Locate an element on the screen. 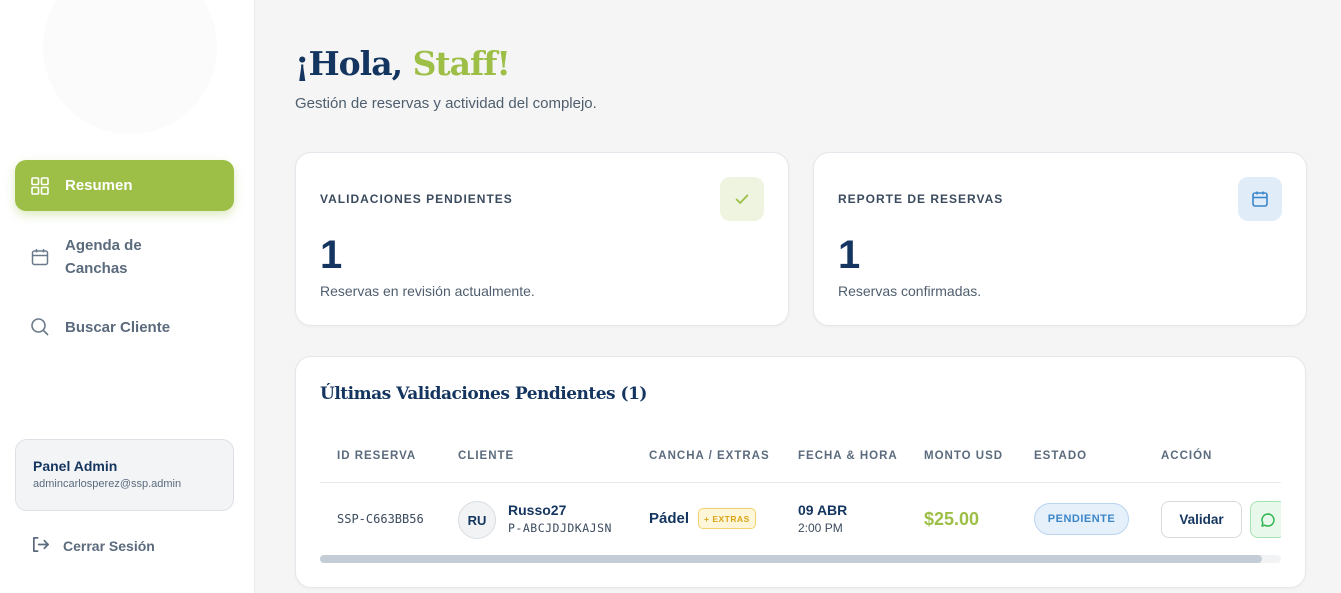 This screenshot has width=1341, height=593. nav-label: Buscar Cliente is located at coordinates (118, 327).